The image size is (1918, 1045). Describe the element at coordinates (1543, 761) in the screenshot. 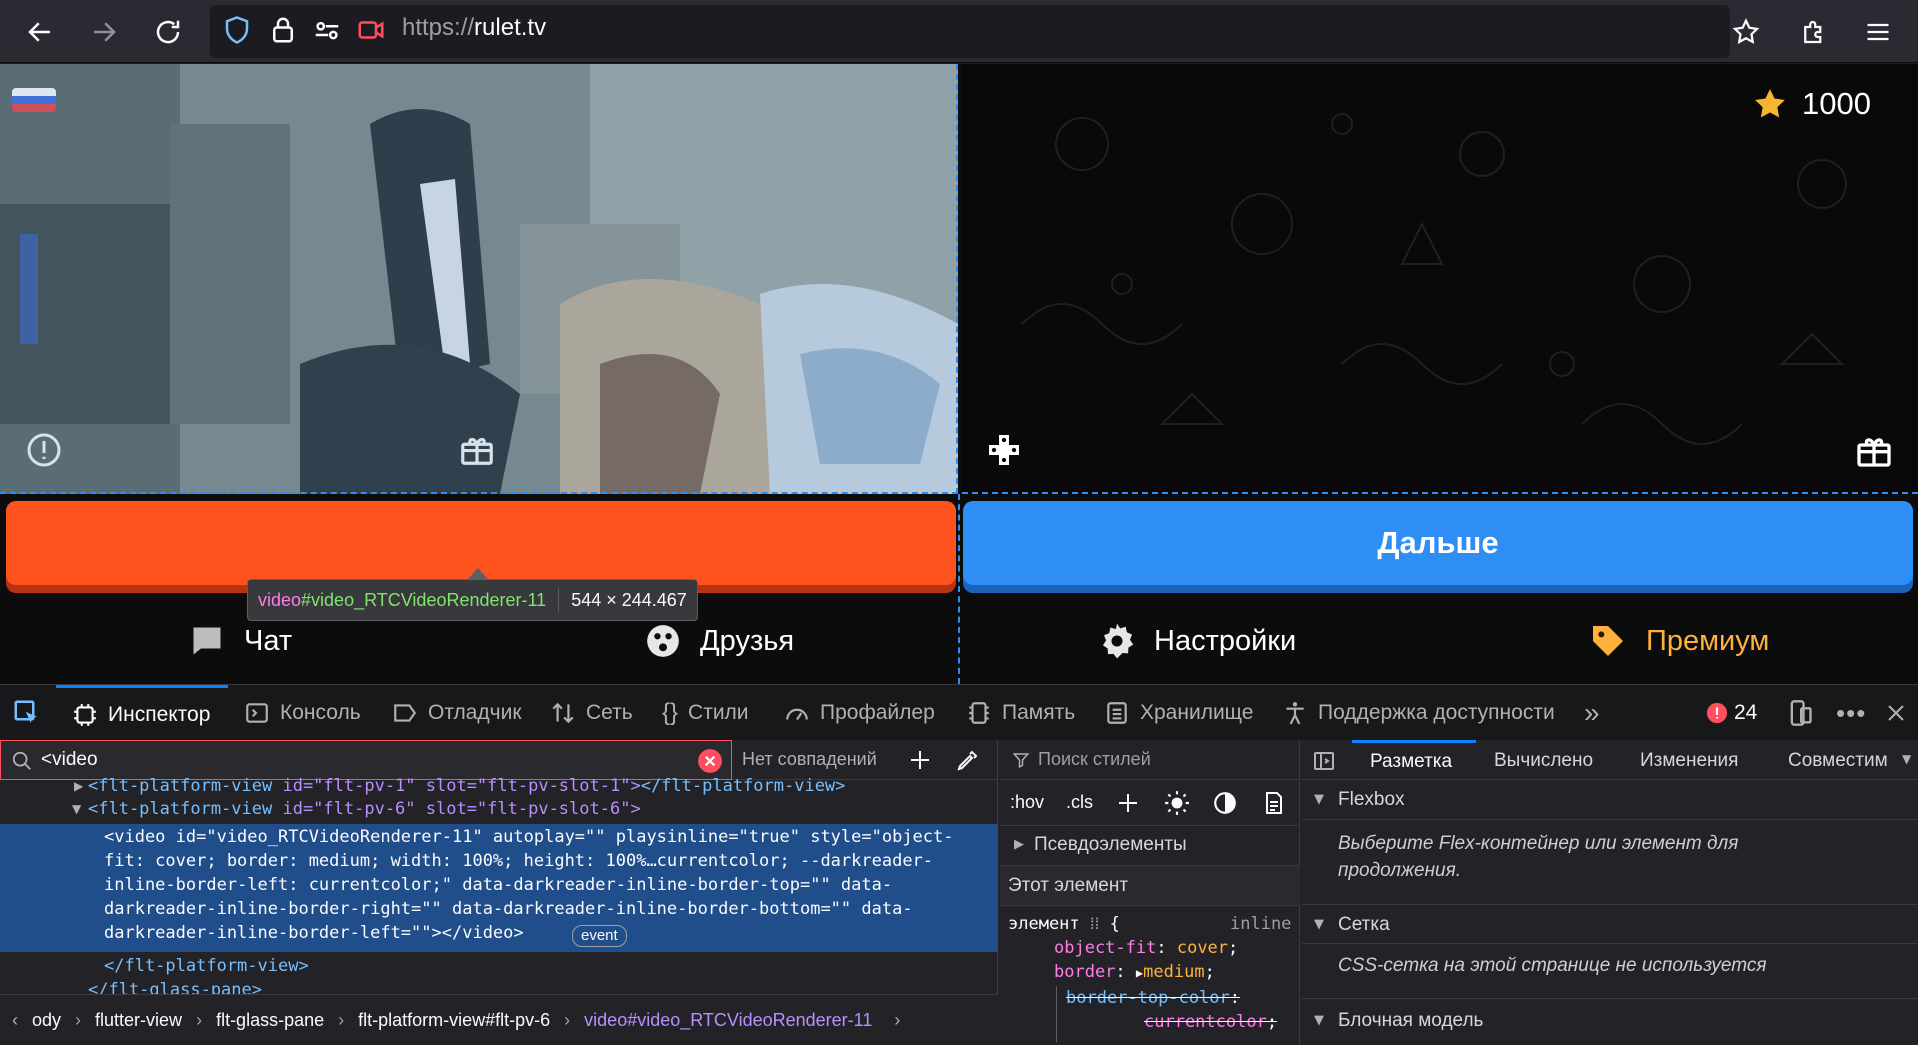

I see `tab-computed: Вычислено` at that location.